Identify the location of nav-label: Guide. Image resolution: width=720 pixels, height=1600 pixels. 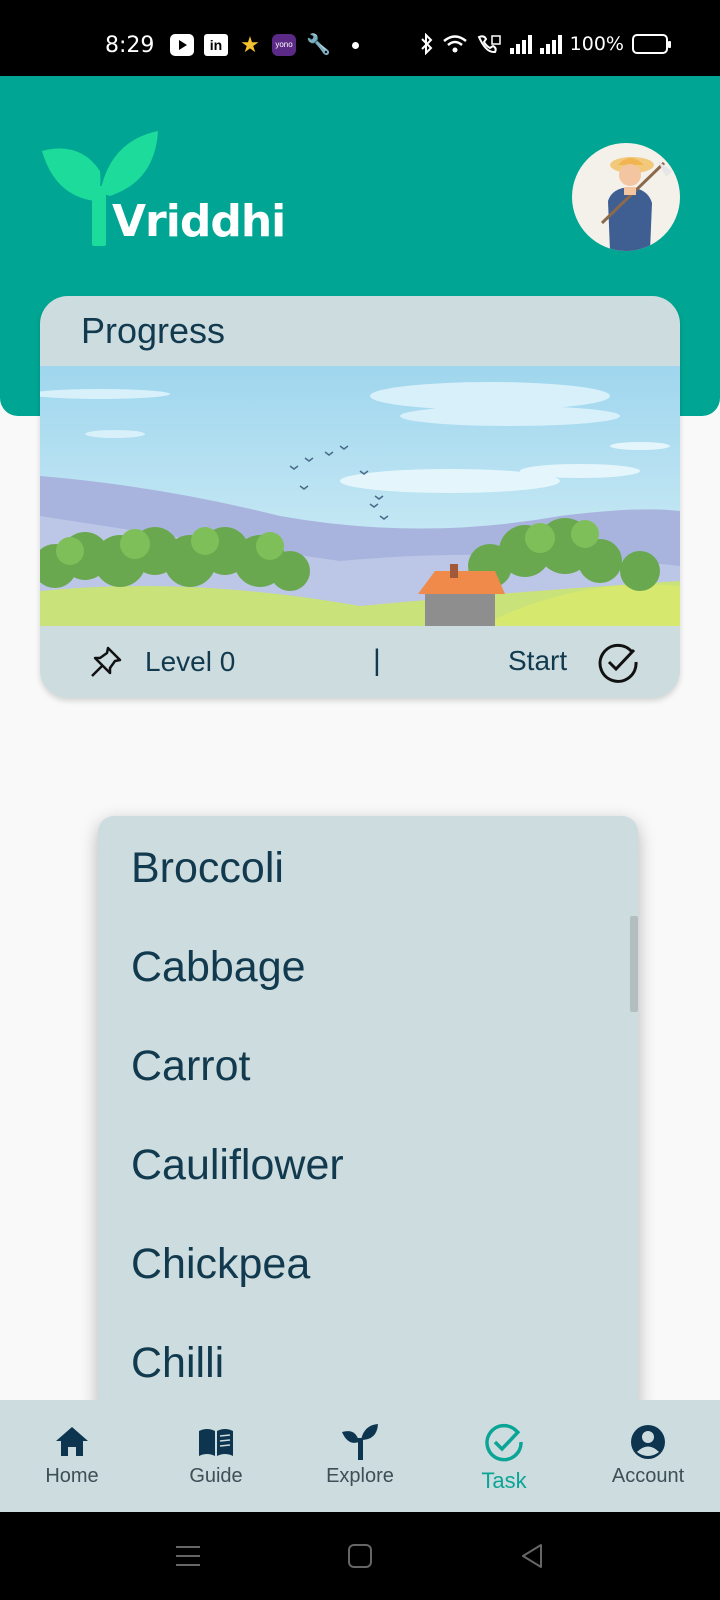
(216, 1476).